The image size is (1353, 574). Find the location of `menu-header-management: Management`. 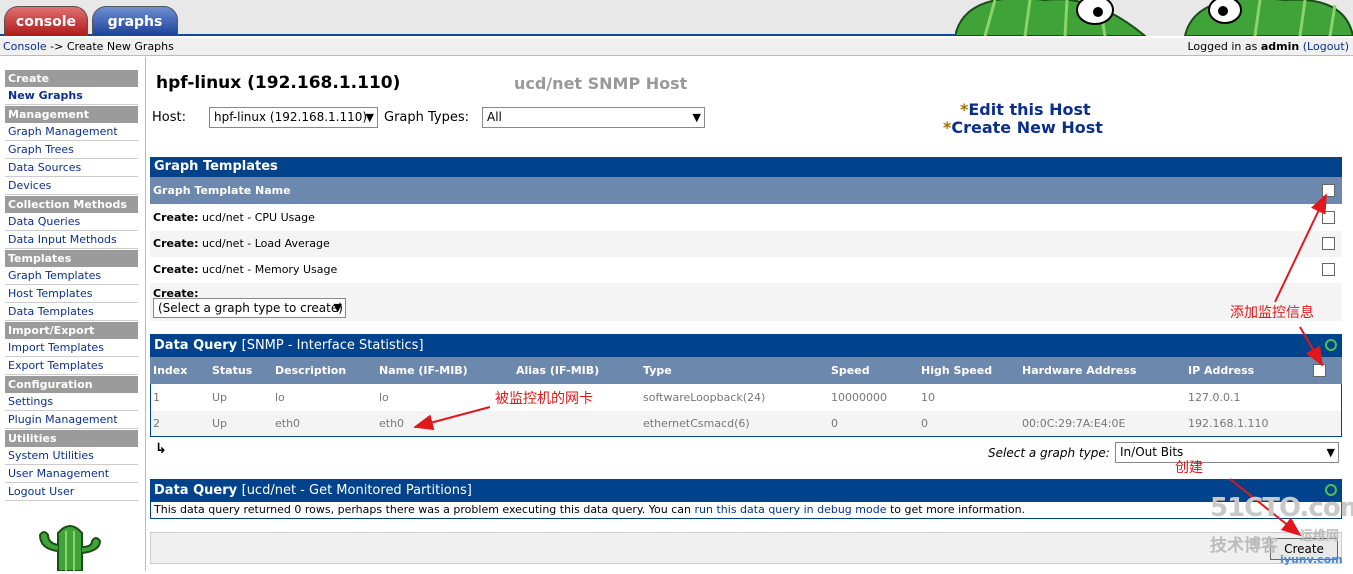

menu-header-management: Management is located at coordinates (71, 114).